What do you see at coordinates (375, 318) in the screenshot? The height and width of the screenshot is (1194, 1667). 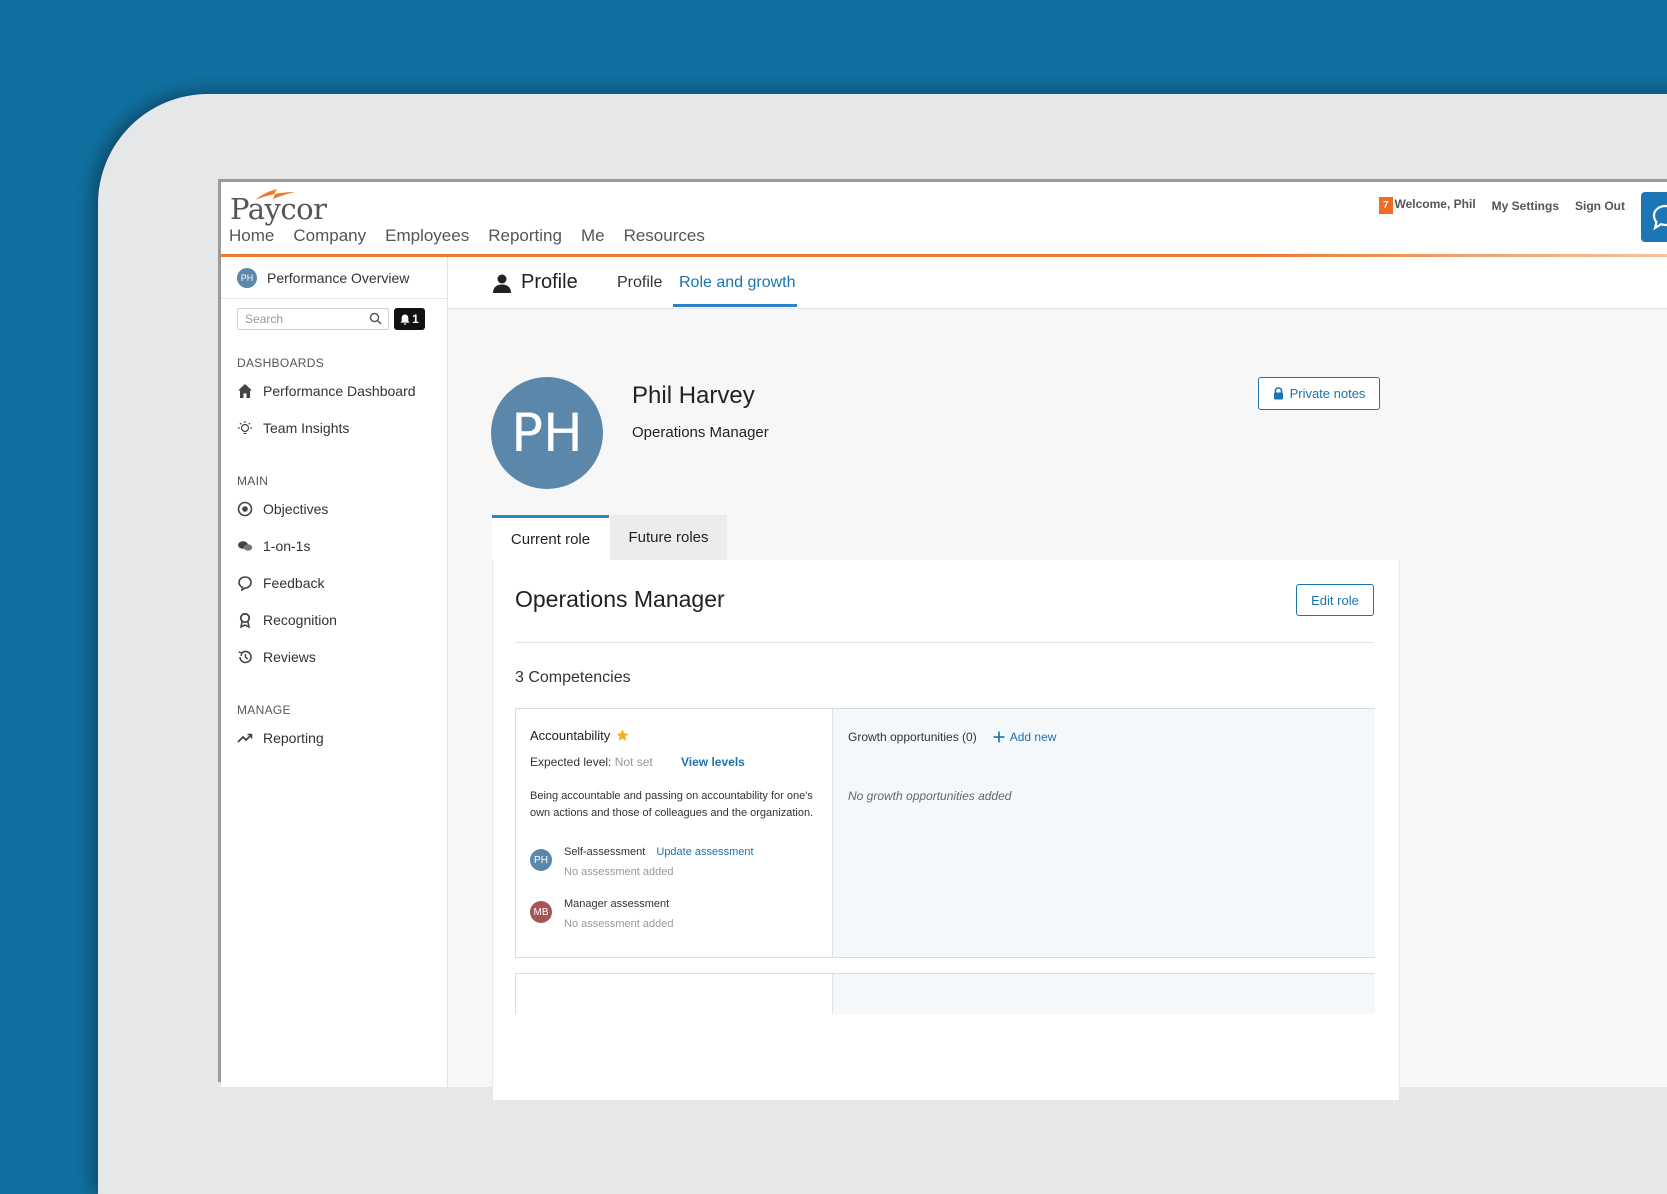 I see `search-icon` at bounding box center [375, 318].